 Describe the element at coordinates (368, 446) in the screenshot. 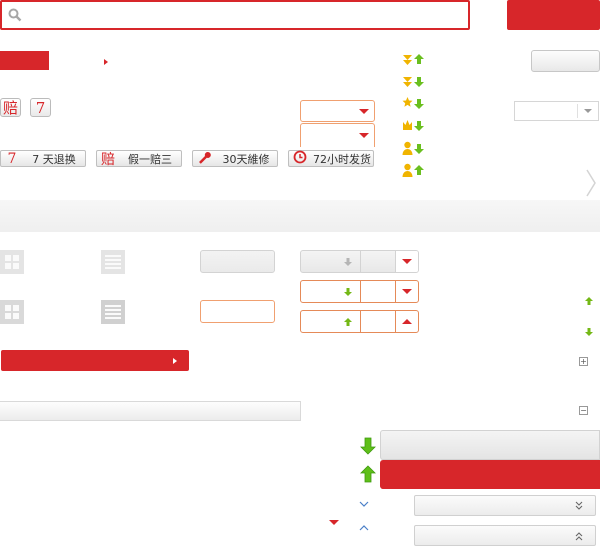

I see `big-arrow-down-icon` at that location.